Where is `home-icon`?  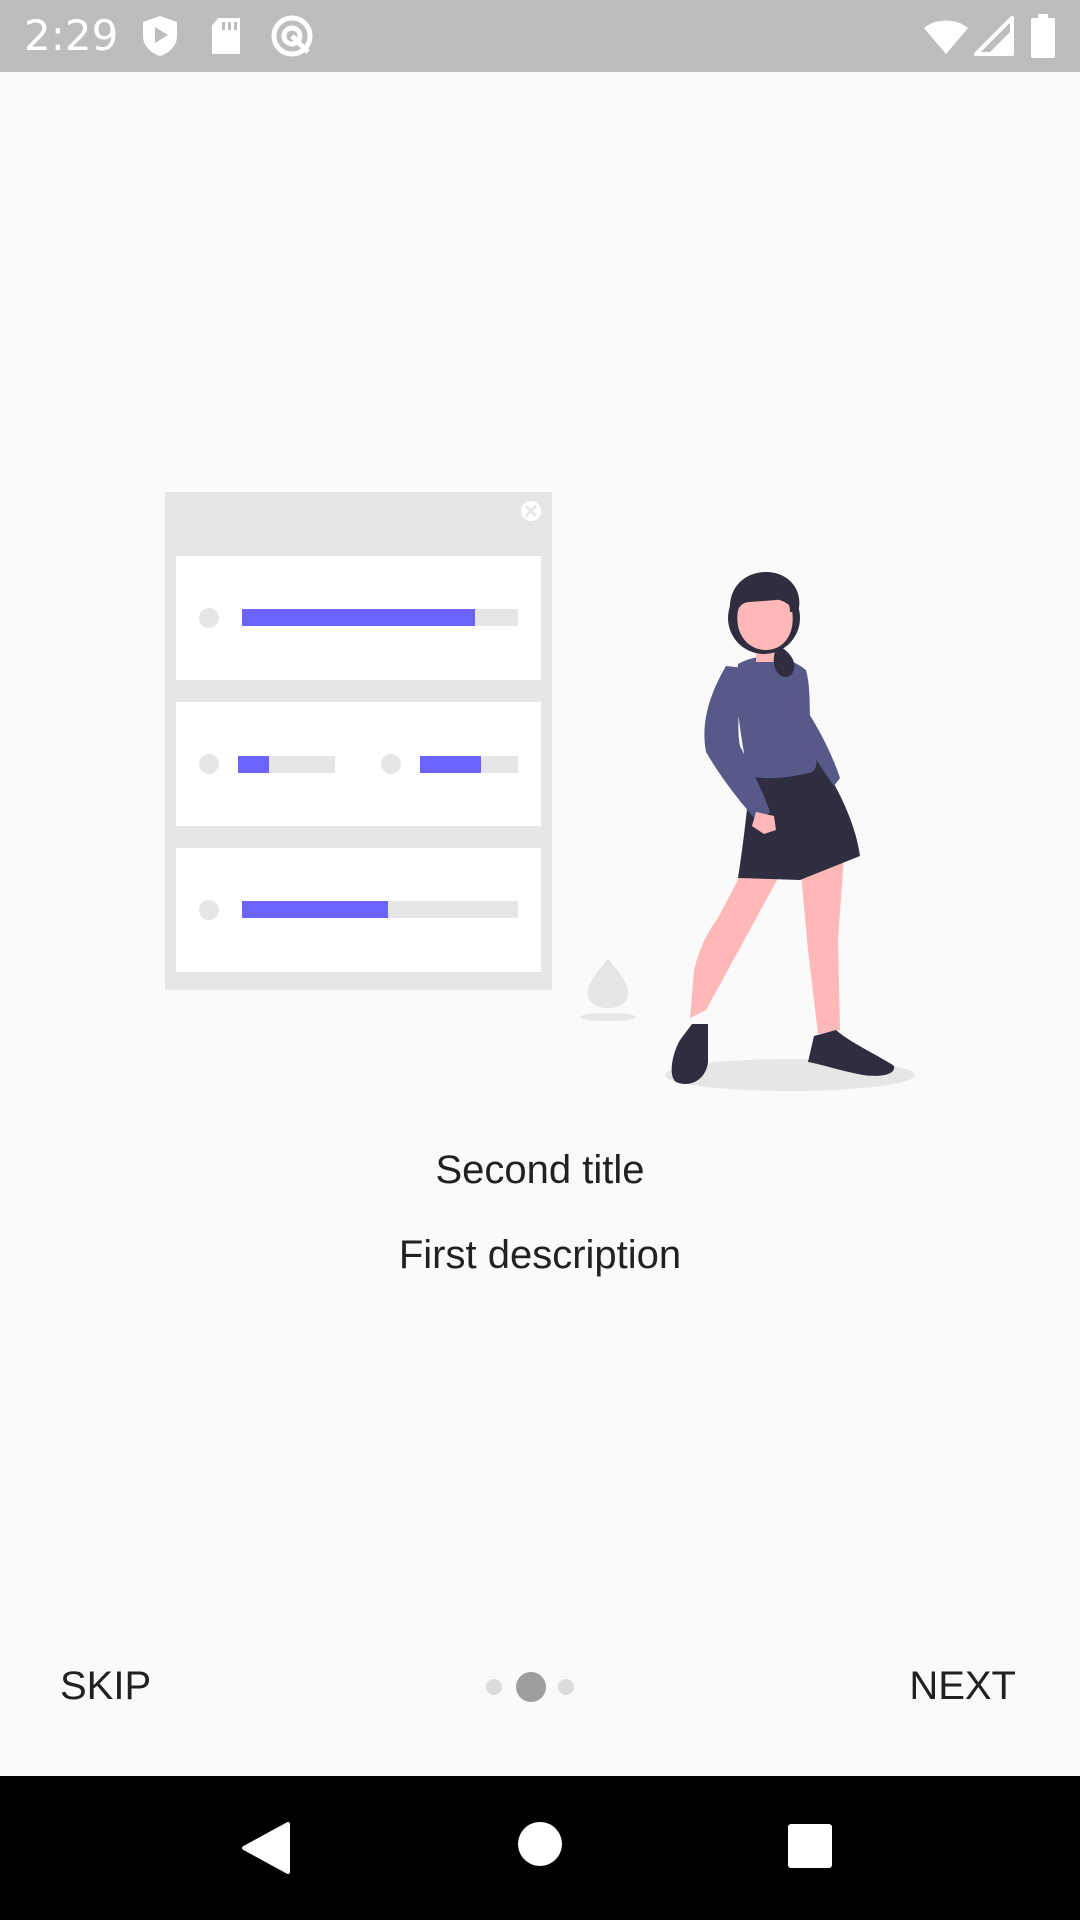
home-icon is located at coordinates (540, 1844).